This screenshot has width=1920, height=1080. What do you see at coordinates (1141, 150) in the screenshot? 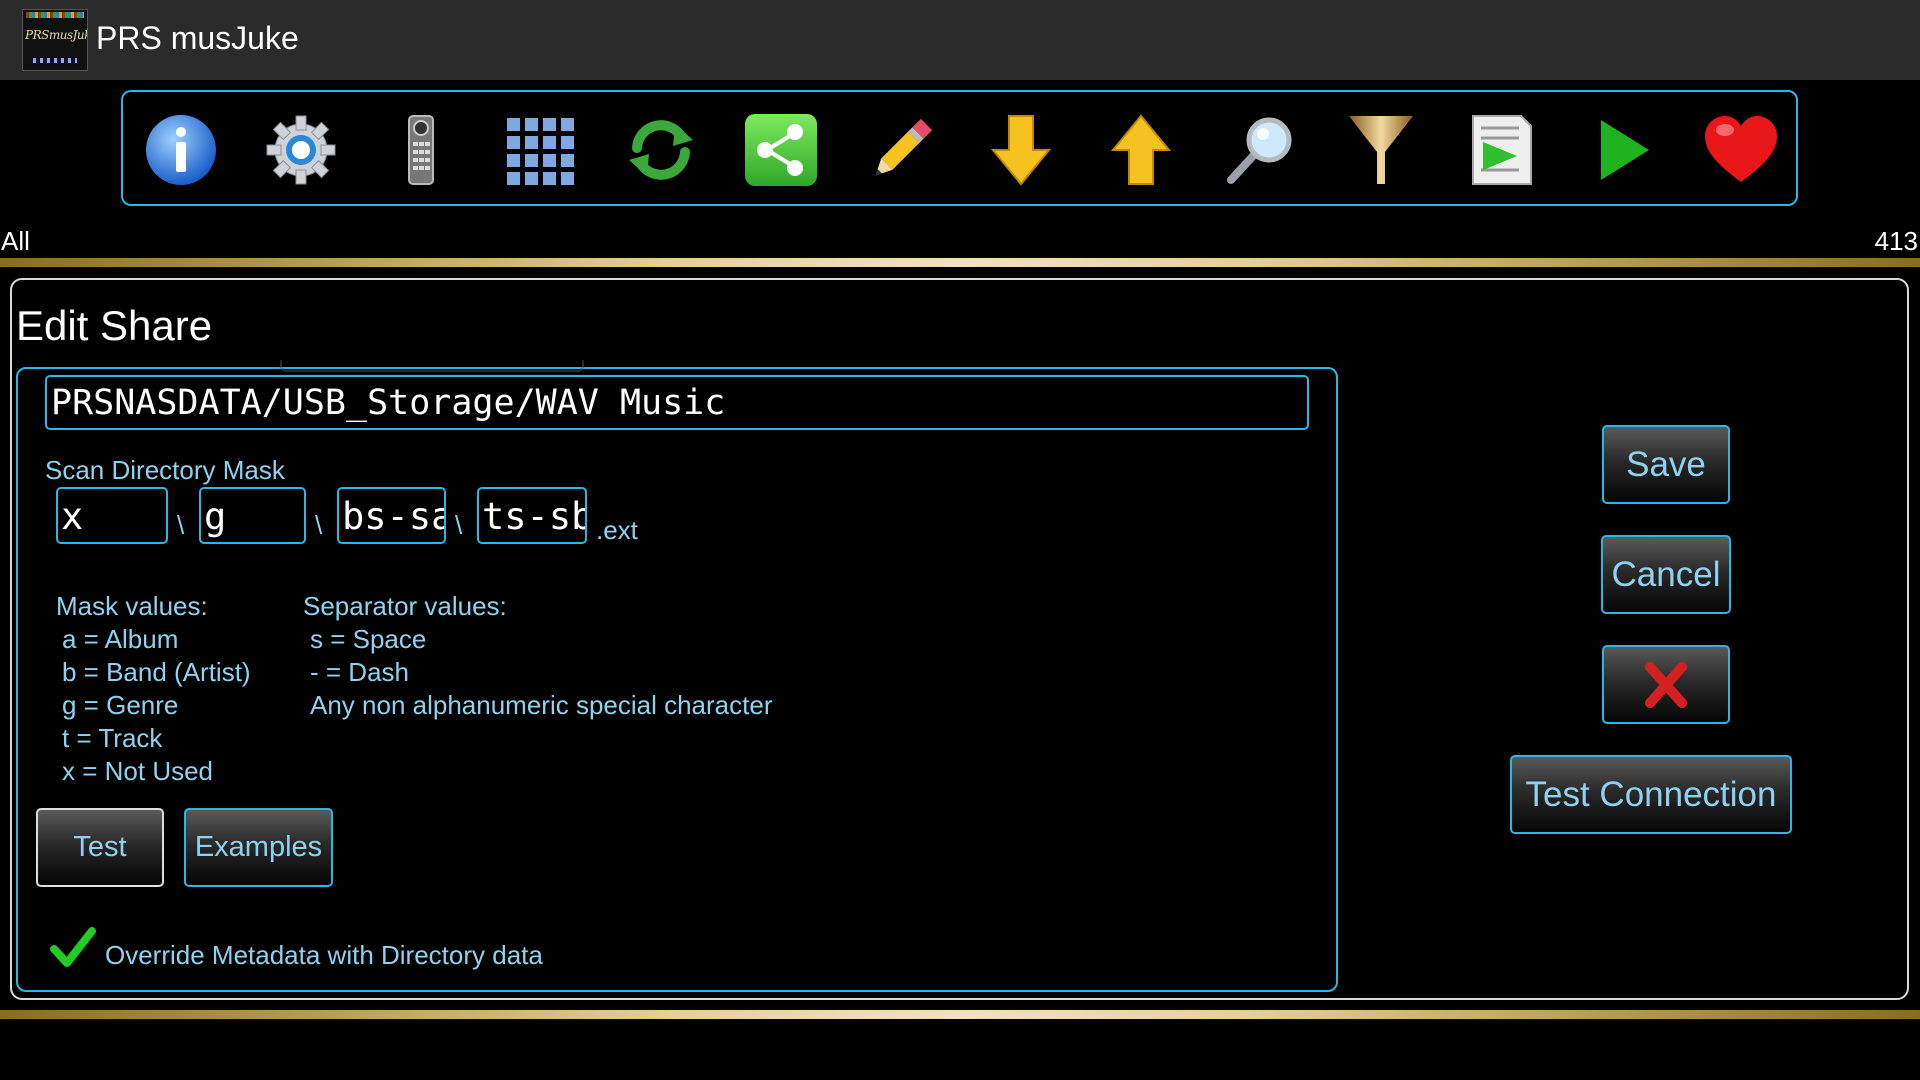
I see `arrow-up-icon` at bounding box center [1141, 150].